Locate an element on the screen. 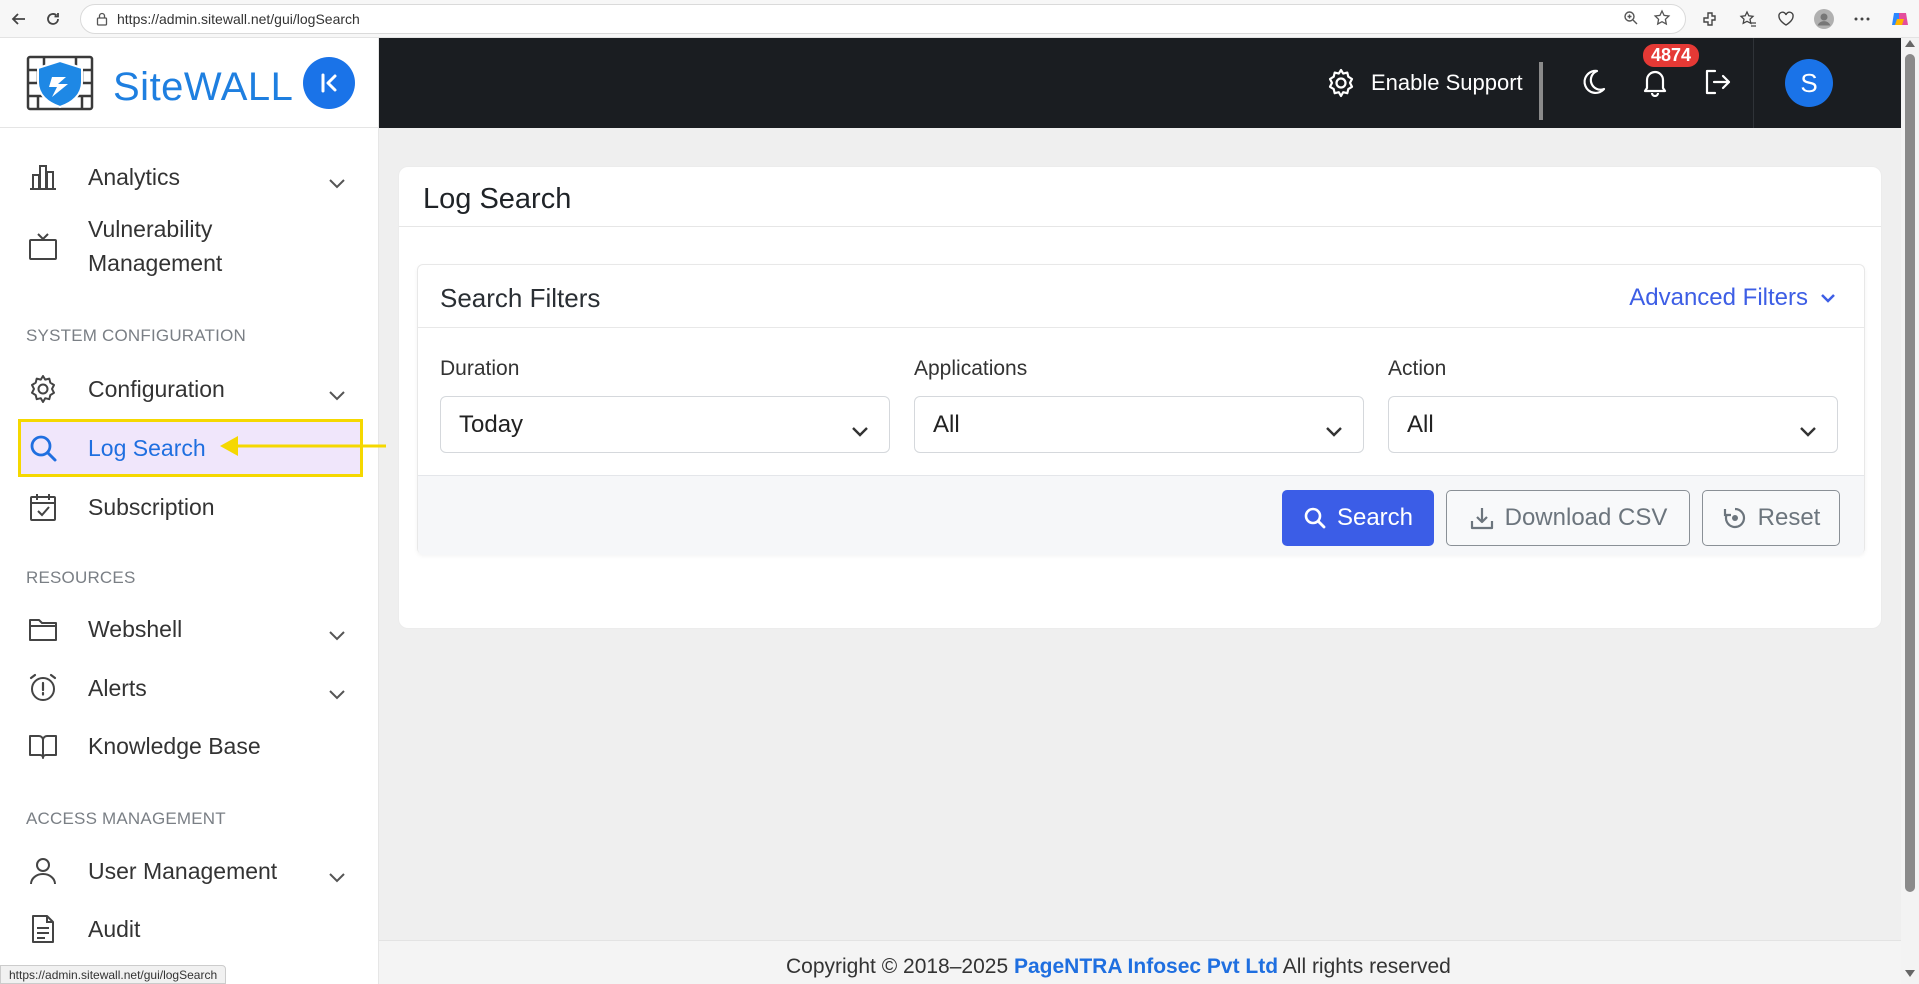  reload-icon is located at coordinates (53, 19).